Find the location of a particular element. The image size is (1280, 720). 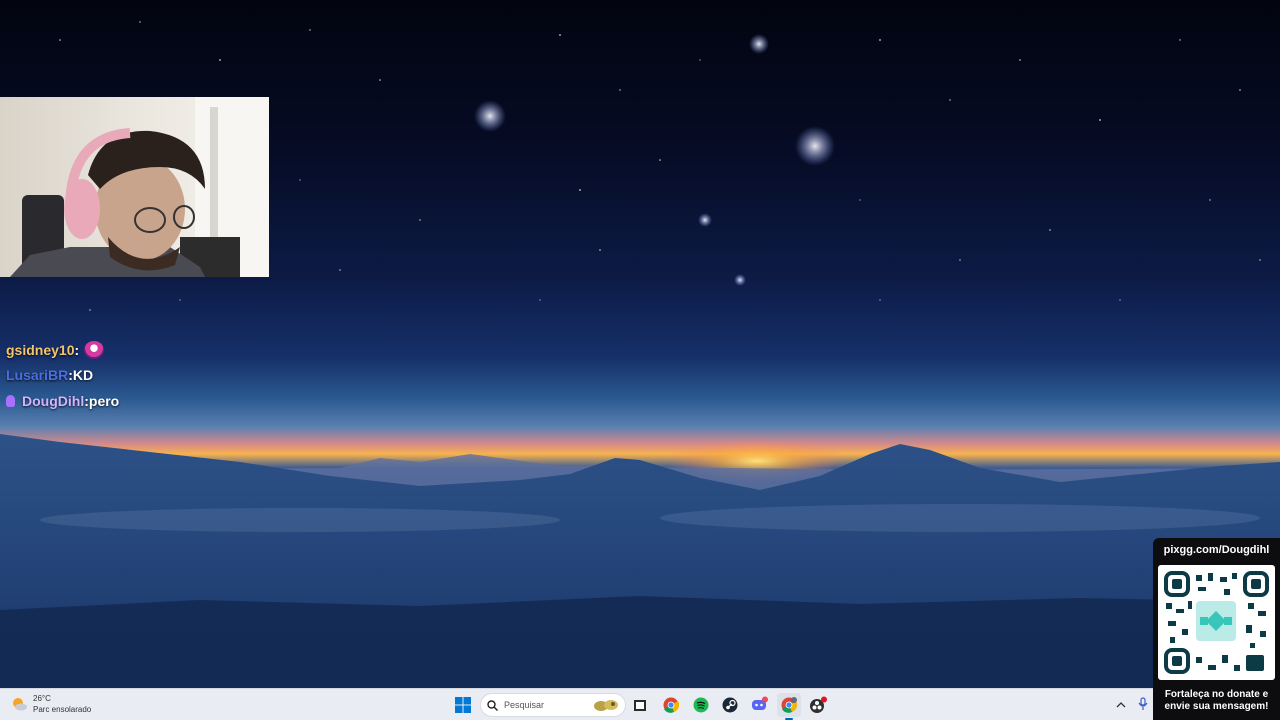

microphone-icon is located at coordinates (1143, 703).